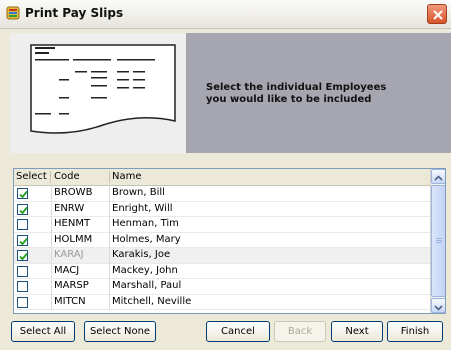  Describe the element at coordinates (222, 287) in the screenshot. I see `table-row: MARSP Marshall, Paul` at that location.